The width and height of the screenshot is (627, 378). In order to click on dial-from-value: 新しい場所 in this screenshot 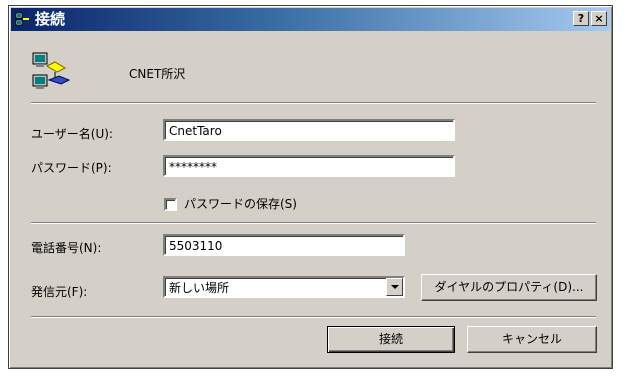, I will do `click(199, 288)`.